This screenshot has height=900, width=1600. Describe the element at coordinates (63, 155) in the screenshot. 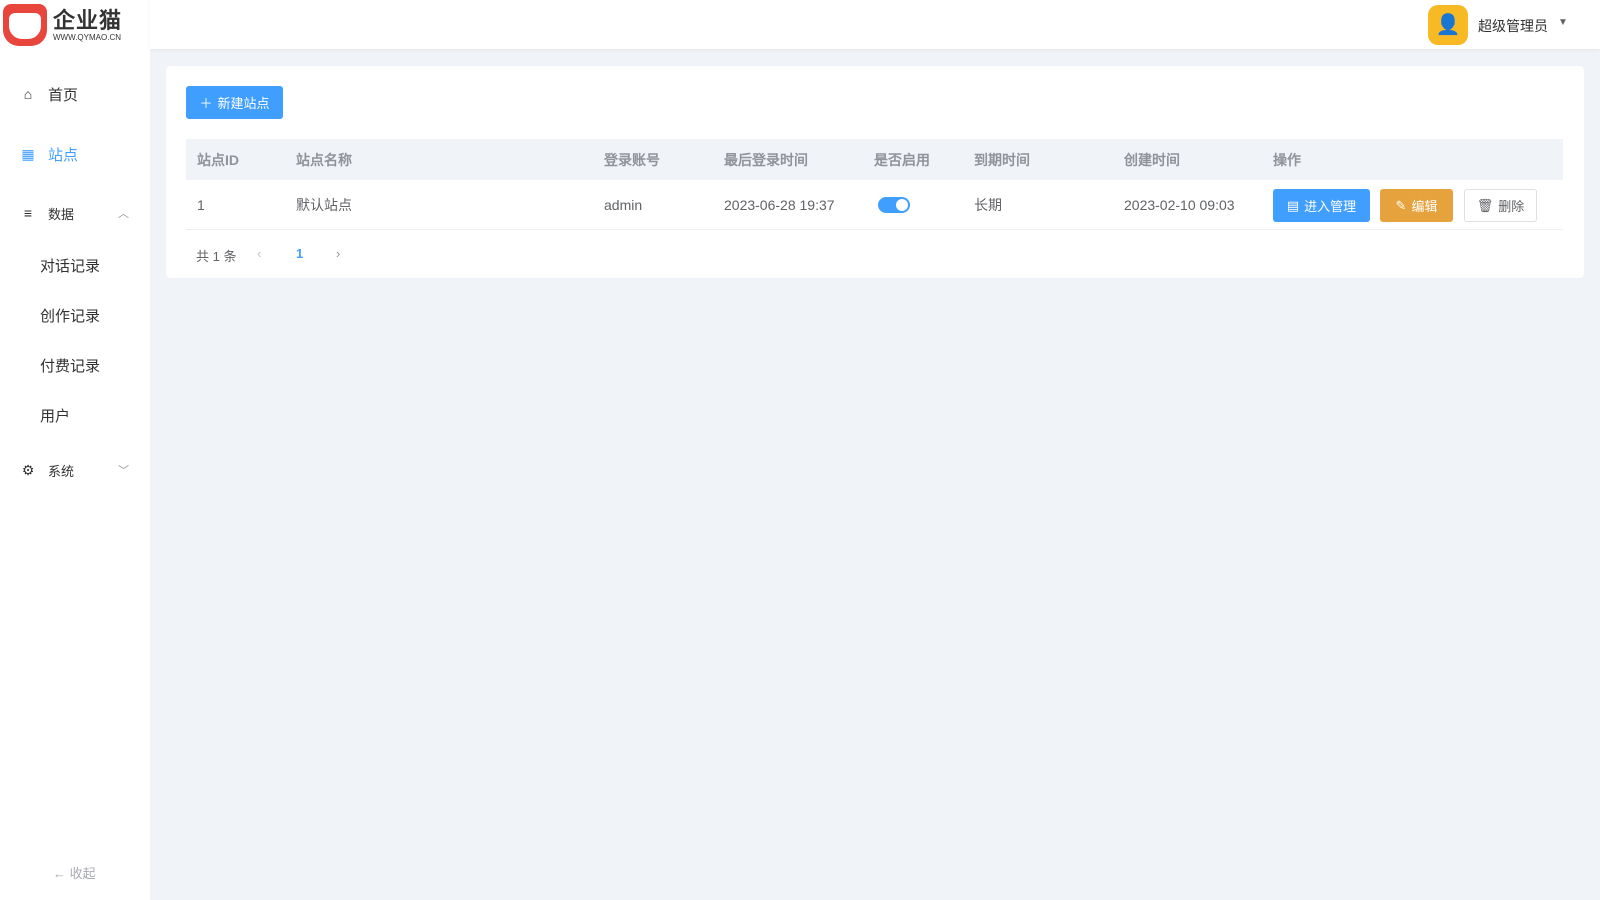

I see `sidebar-item-label: 站点` at that location.